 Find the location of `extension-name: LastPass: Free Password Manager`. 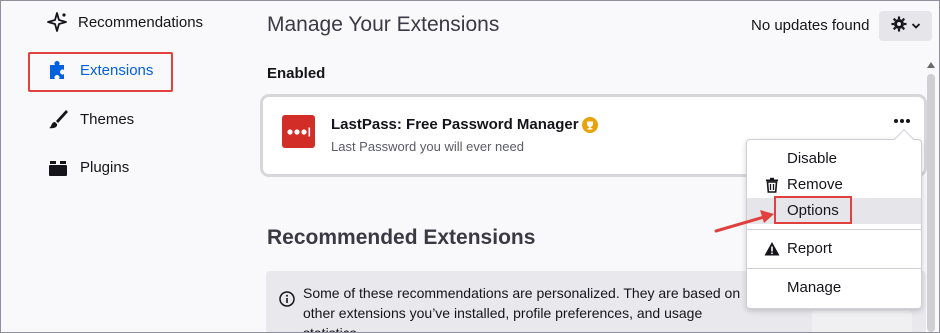

extension-name: LastPass: Free Password Manager is located at coordinates (455, 124).